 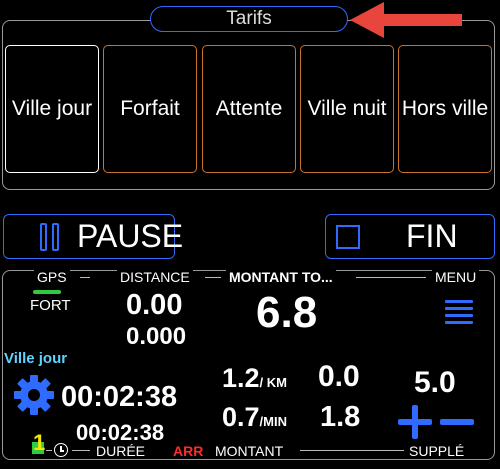 What do you see at coordinates (435, 382) in the screenshot?
I see `supplement-value: 5.0` at bounding box center [435, 382].